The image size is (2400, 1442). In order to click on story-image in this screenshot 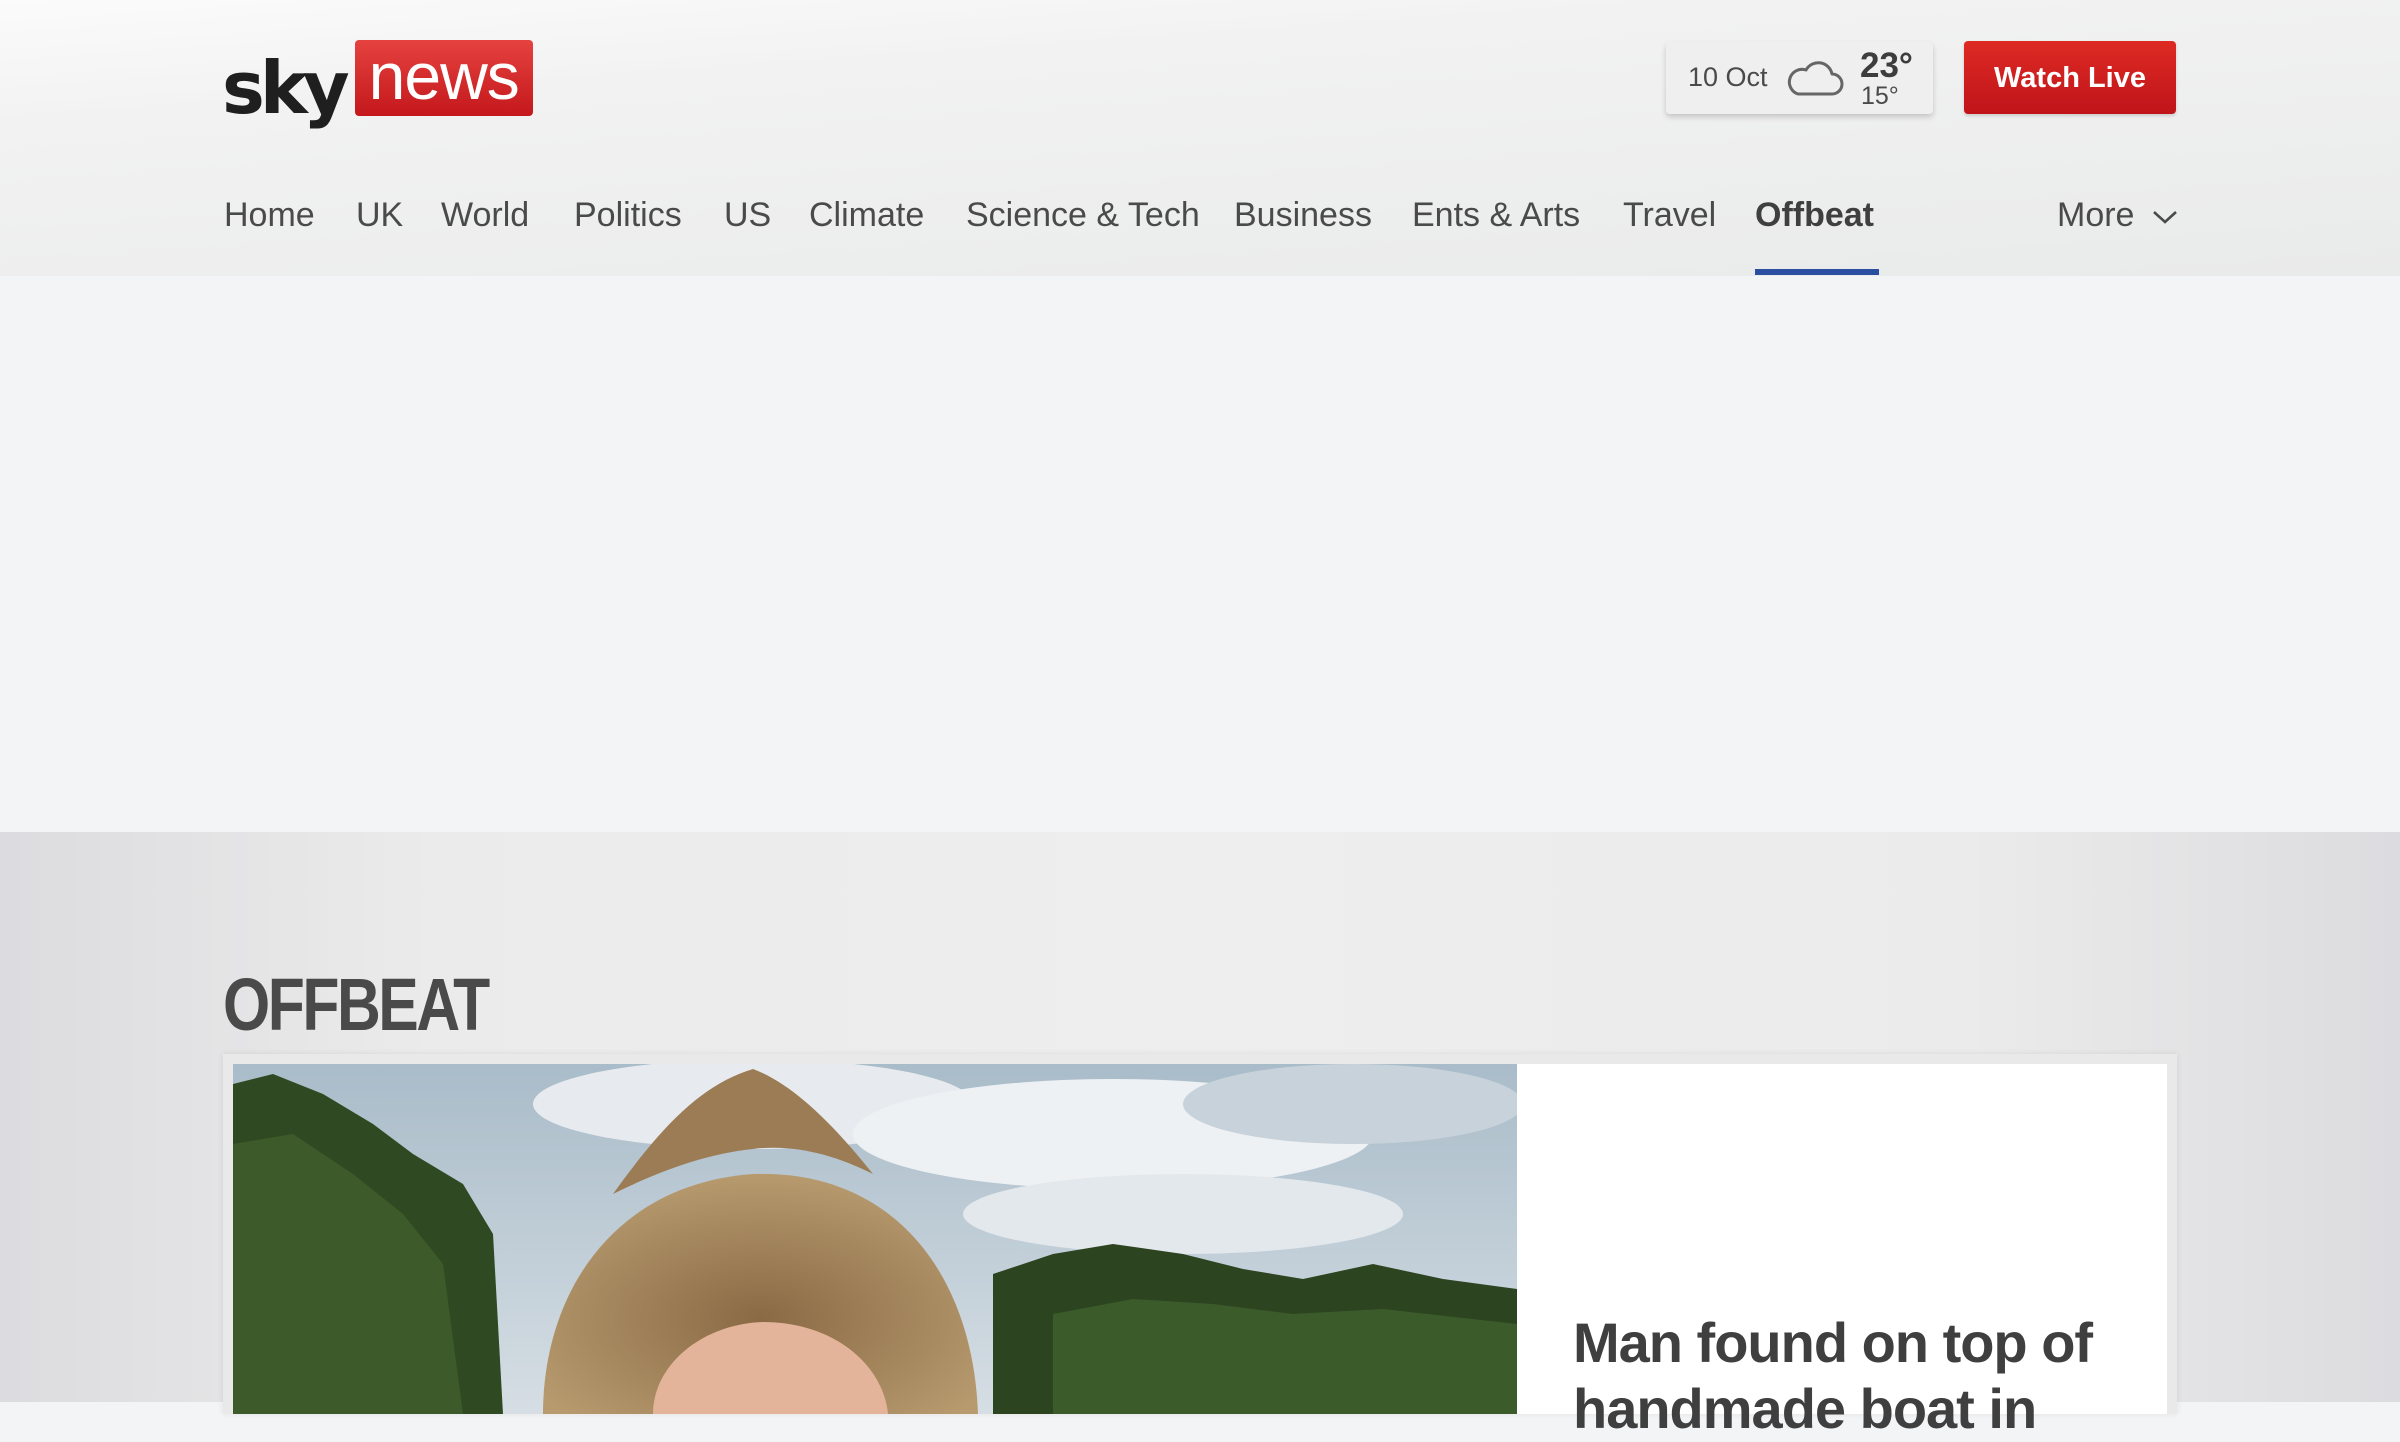, I will do `click(875, 1239)`.